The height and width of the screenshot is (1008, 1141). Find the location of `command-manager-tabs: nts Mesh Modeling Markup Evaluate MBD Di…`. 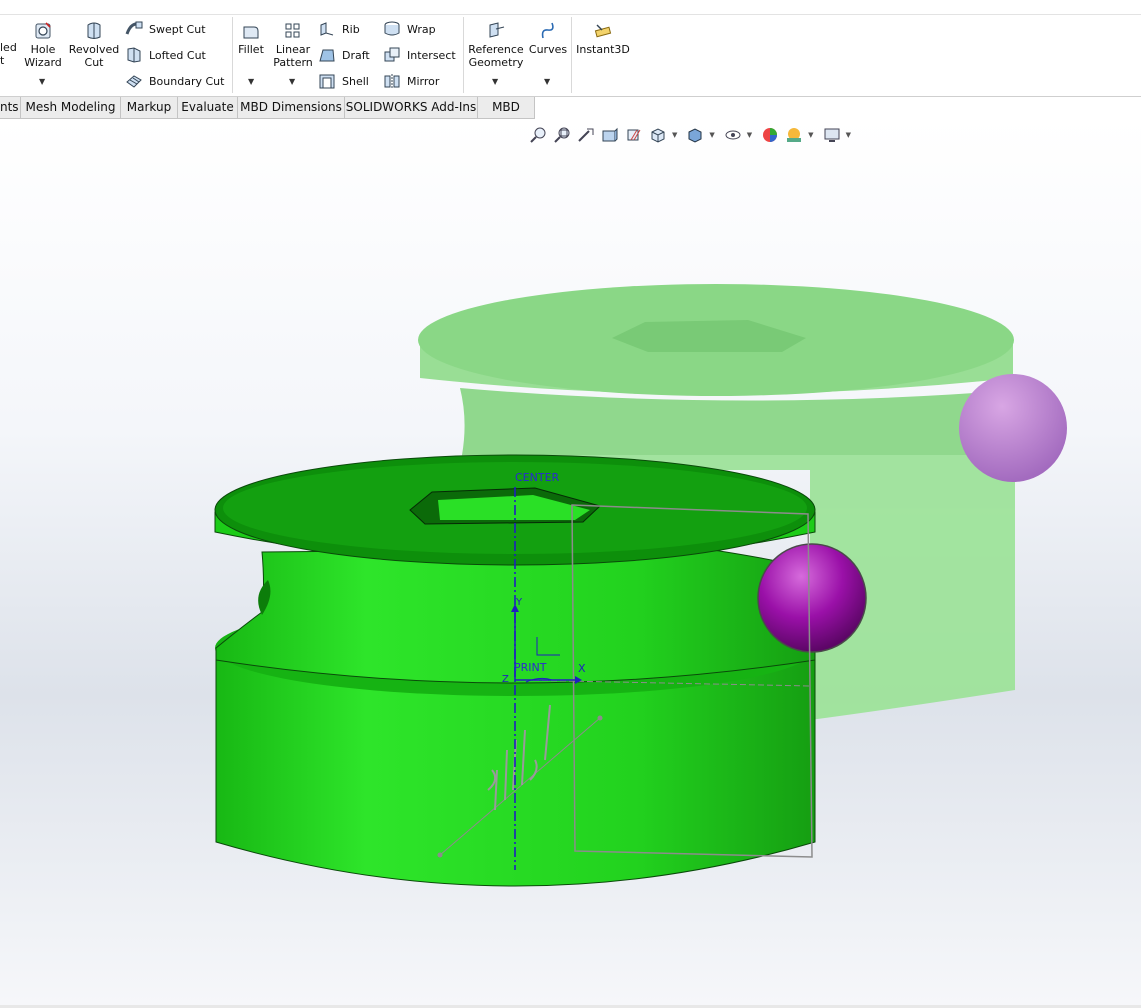

command-manager-tabs: nts Mesh Modeling Markup Evaluate MBD Di… is located at coordinates (570, 107).